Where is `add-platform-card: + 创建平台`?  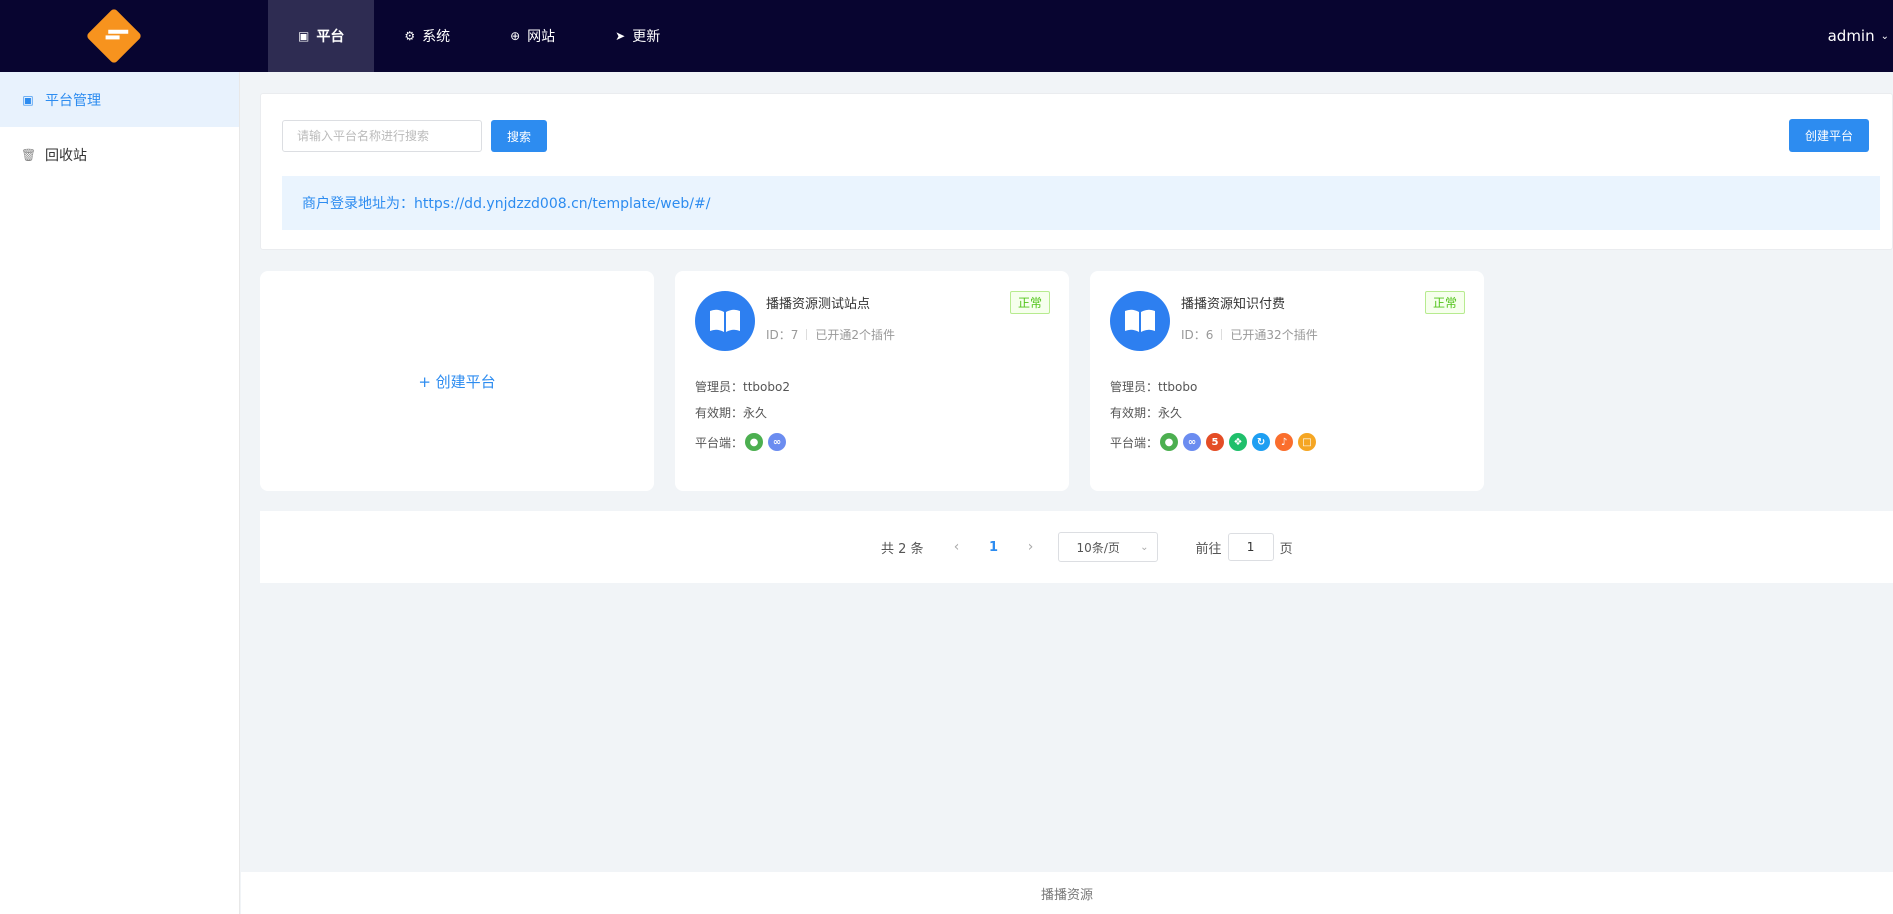 add-platform-card: + 创建平台 is located at coordinates (457, 381).